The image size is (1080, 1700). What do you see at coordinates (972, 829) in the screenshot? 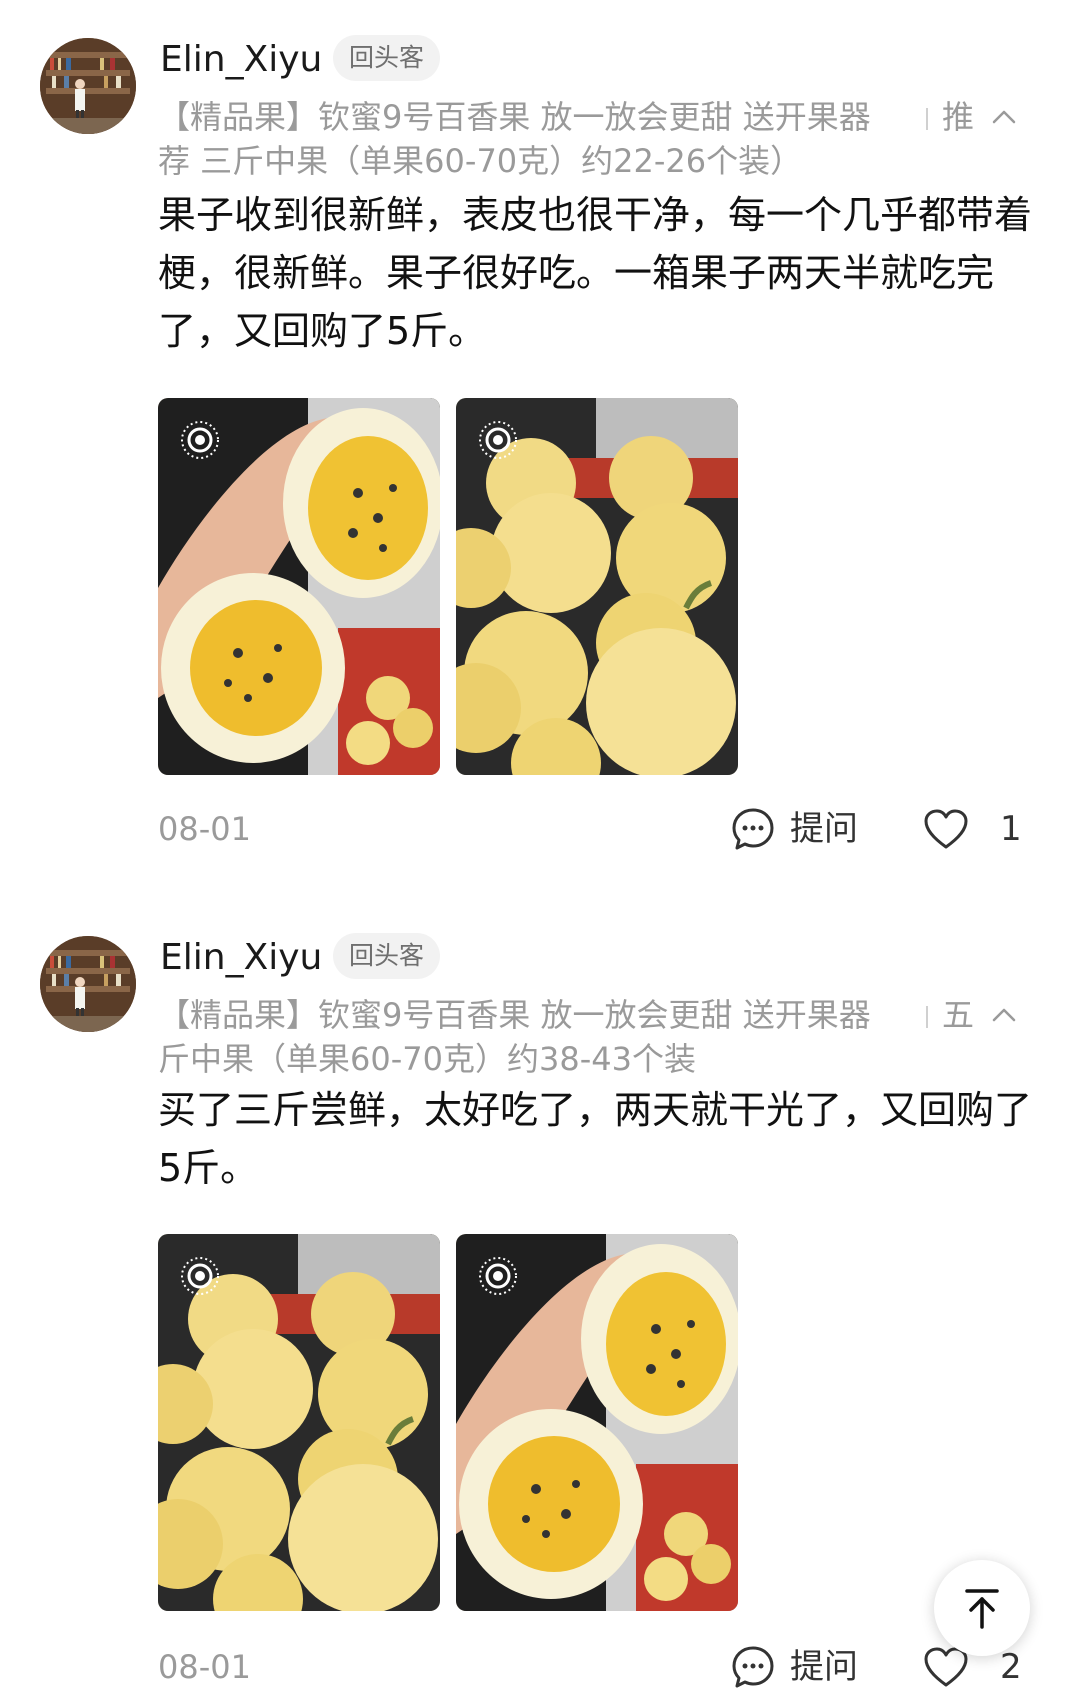
I see `like-button: 1` at bounding box center [972, 829].